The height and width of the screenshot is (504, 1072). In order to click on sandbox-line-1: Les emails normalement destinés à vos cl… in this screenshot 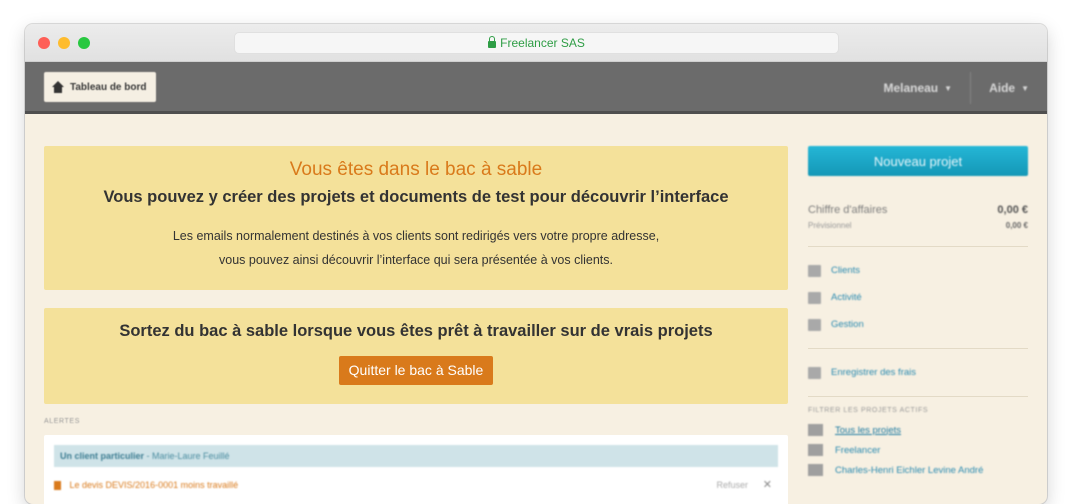, I will do `click(416, 236)`.